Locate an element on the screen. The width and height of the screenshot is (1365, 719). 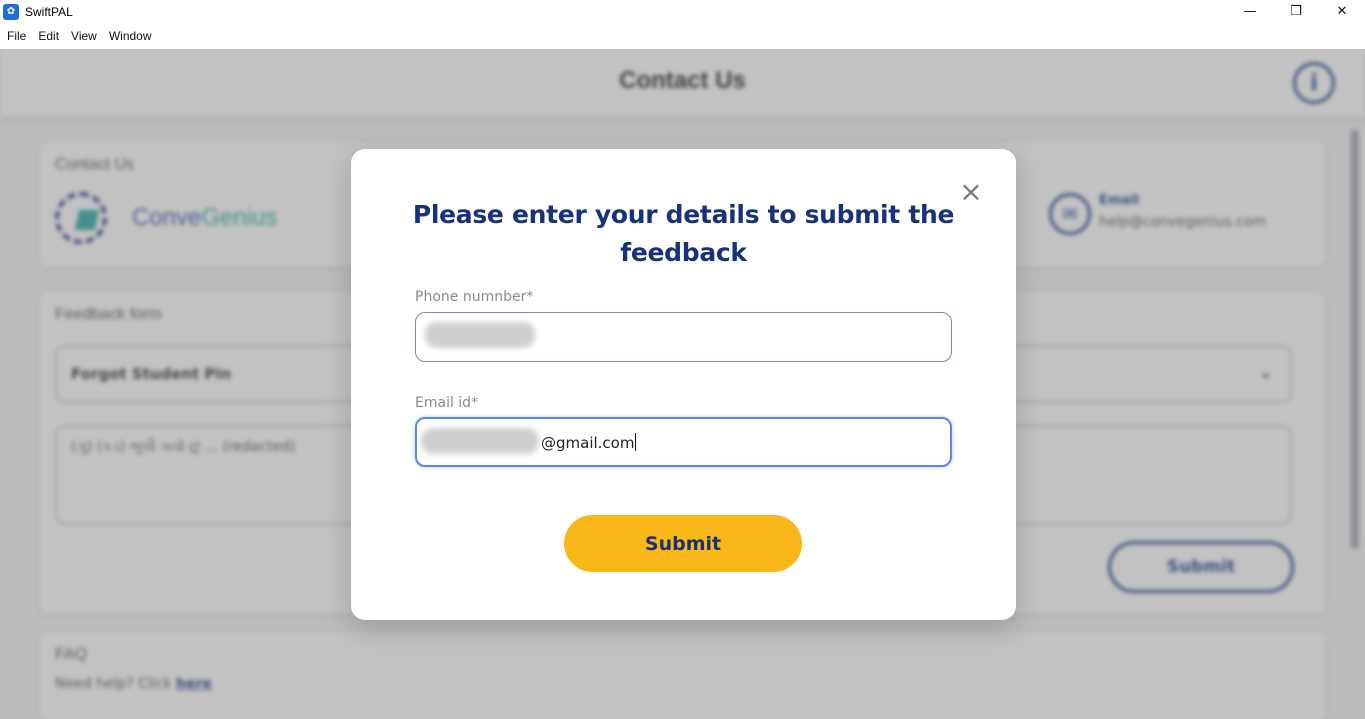
maximize-button: ❐ is located at coordinates (1296, 11).